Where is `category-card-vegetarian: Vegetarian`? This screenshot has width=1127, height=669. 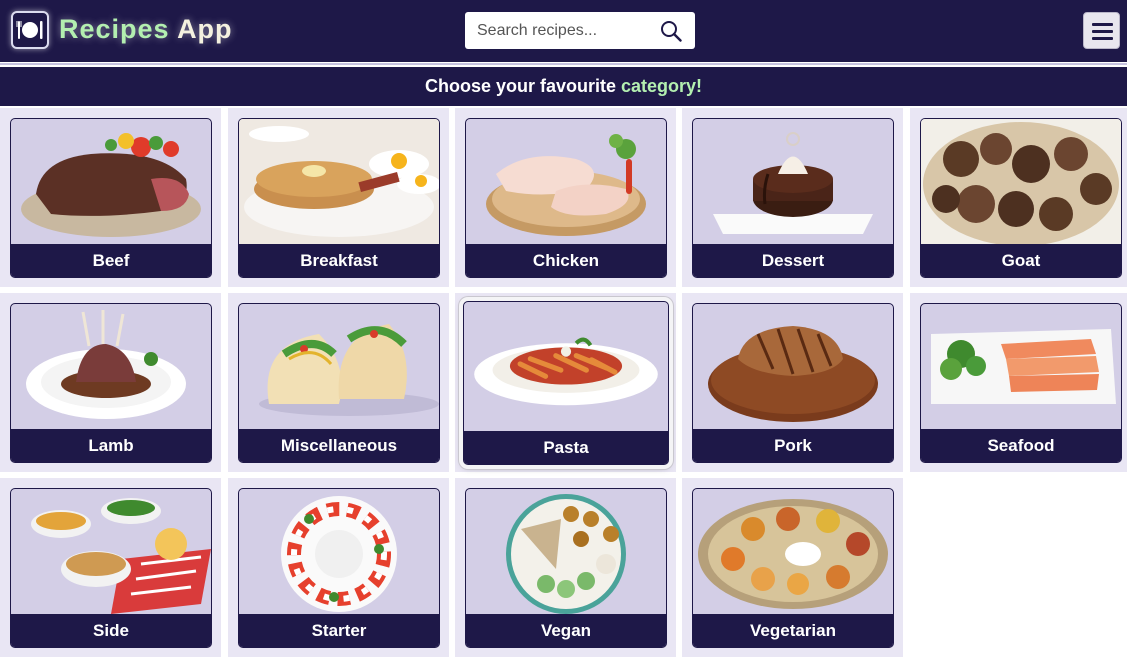
category-card-vegetarian: Vegetarian is located at coordinates (793, 568).